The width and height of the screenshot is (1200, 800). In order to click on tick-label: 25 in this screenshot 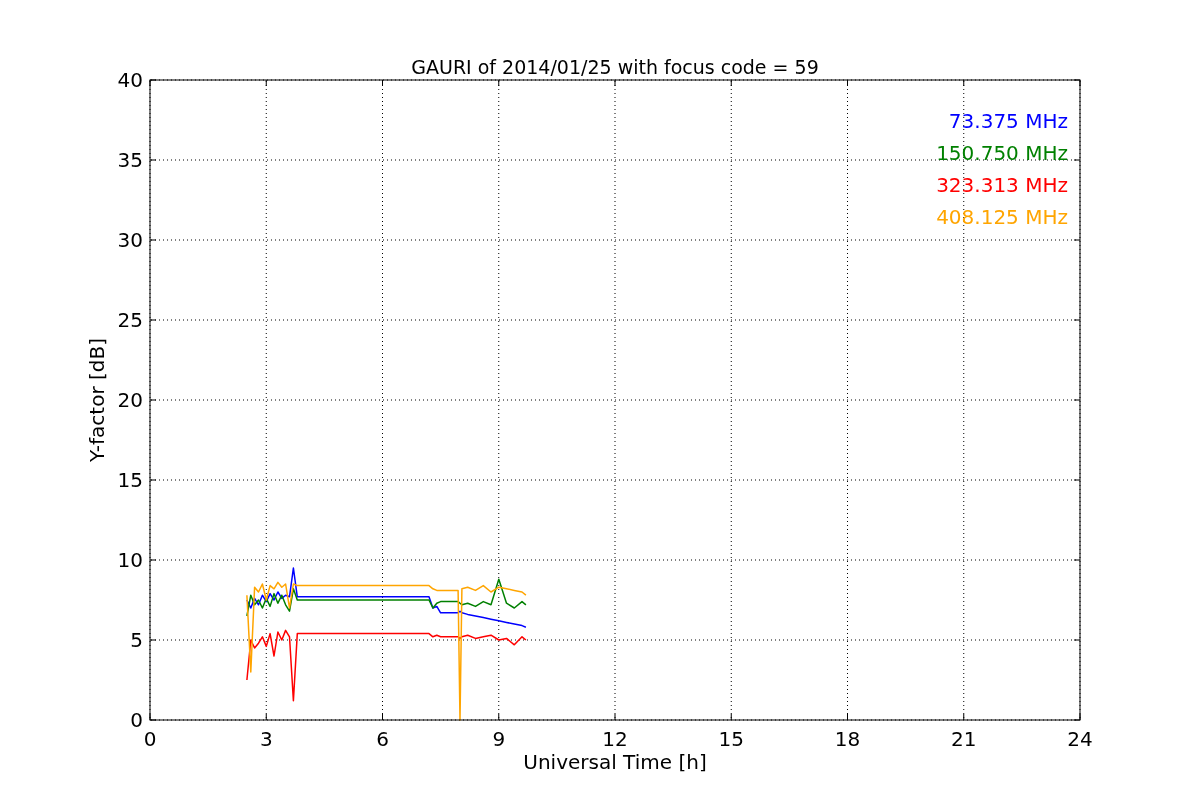, I will do `click(130, 320)`.